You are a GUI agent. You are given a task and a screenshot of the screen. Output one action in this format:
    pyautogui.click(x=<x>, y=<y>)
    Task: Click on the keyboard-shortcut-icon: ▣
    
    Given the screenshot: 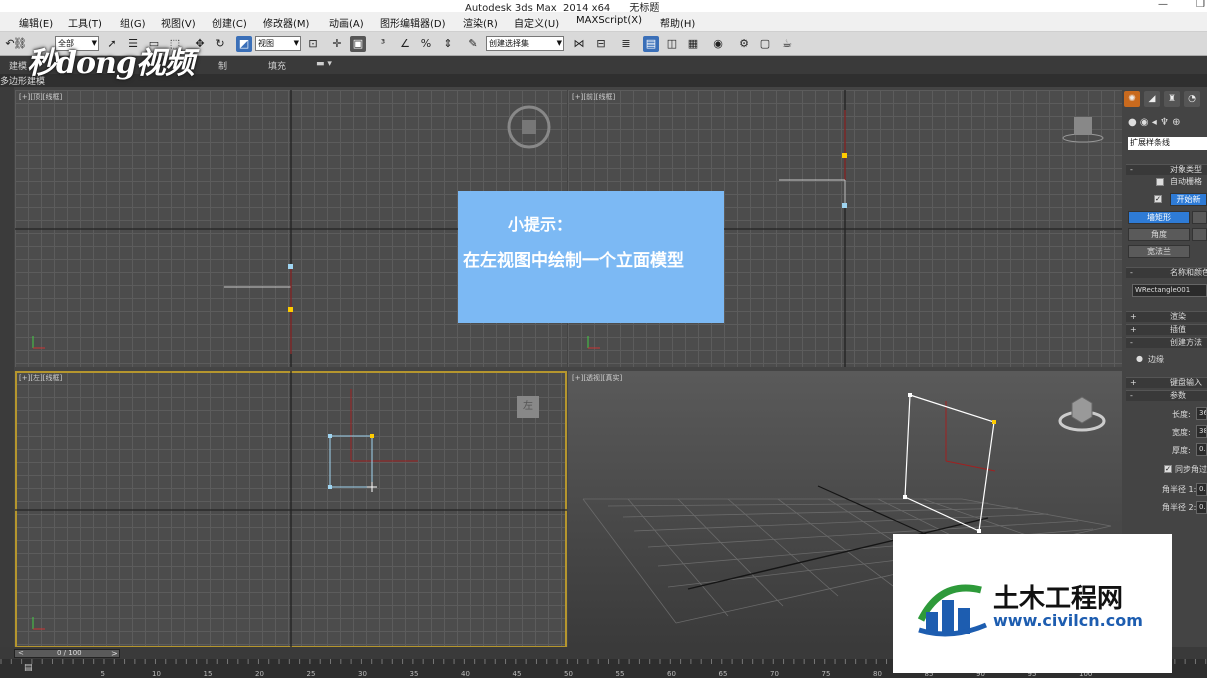 What is the action you would take?
    pyautogui.click(x=358, y=44)
    